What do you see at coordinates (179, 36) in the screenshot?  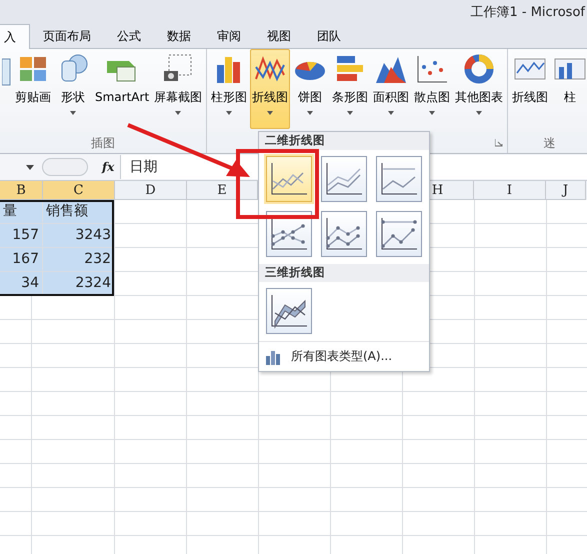 I see `ribbon-tab: 数据` at bounding box center [179, 36].